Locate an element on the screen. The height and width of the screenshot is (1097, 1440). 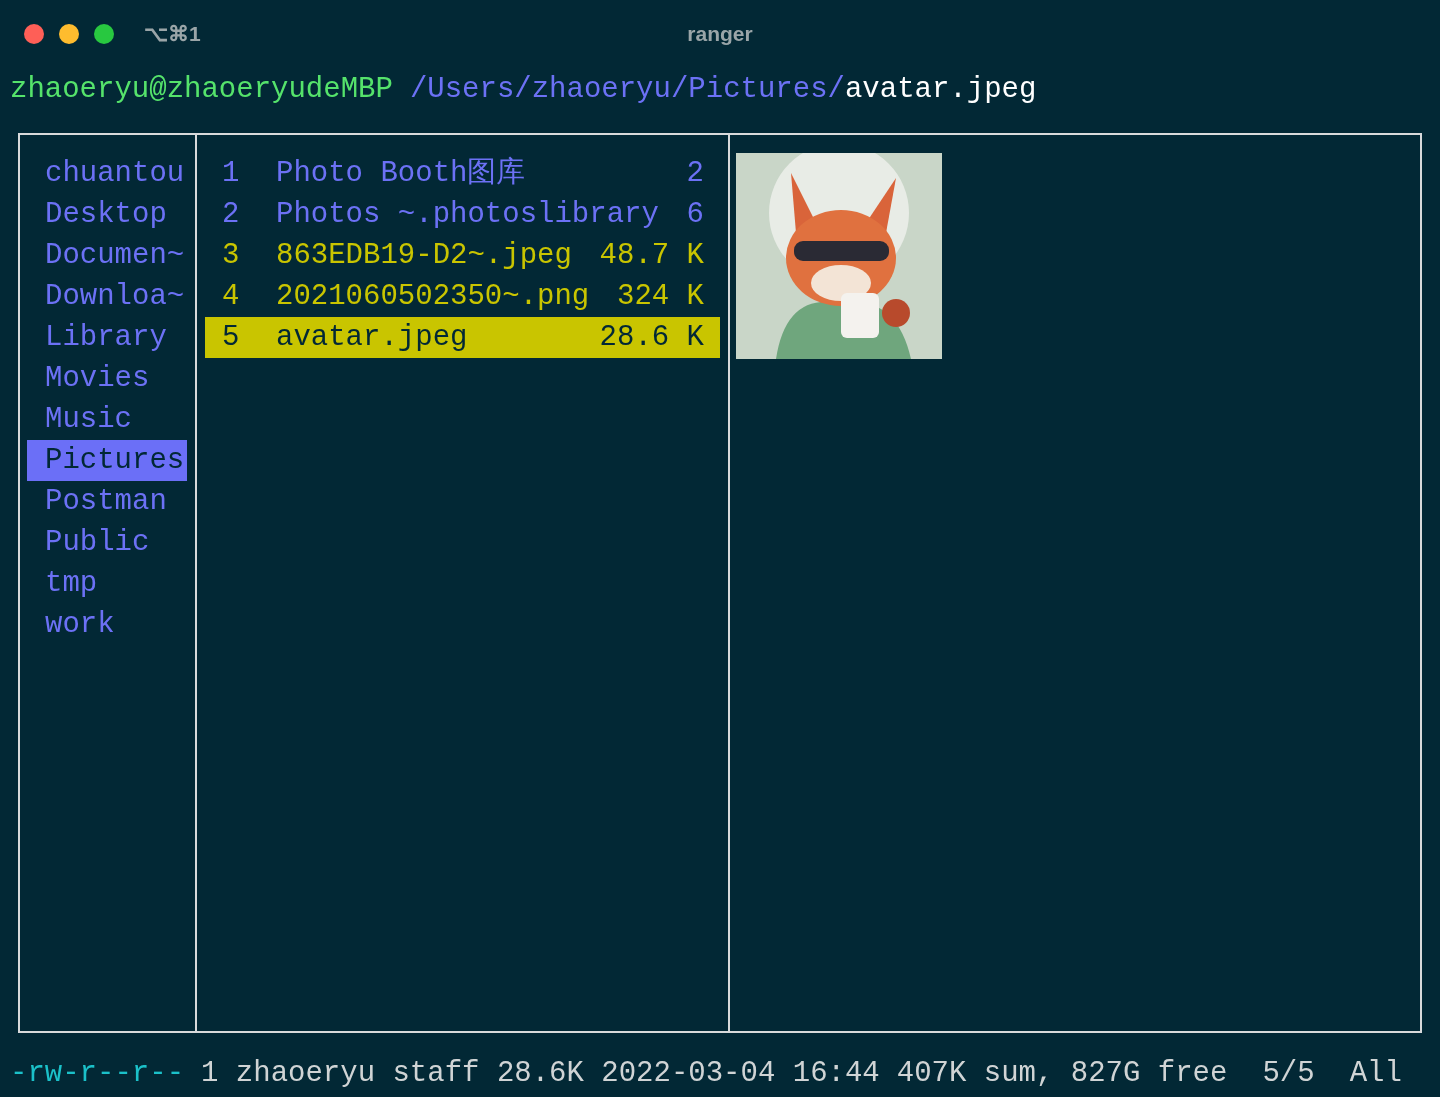
tab-shortcut: ⌥⌘1 is located at coordinates (172, 34).